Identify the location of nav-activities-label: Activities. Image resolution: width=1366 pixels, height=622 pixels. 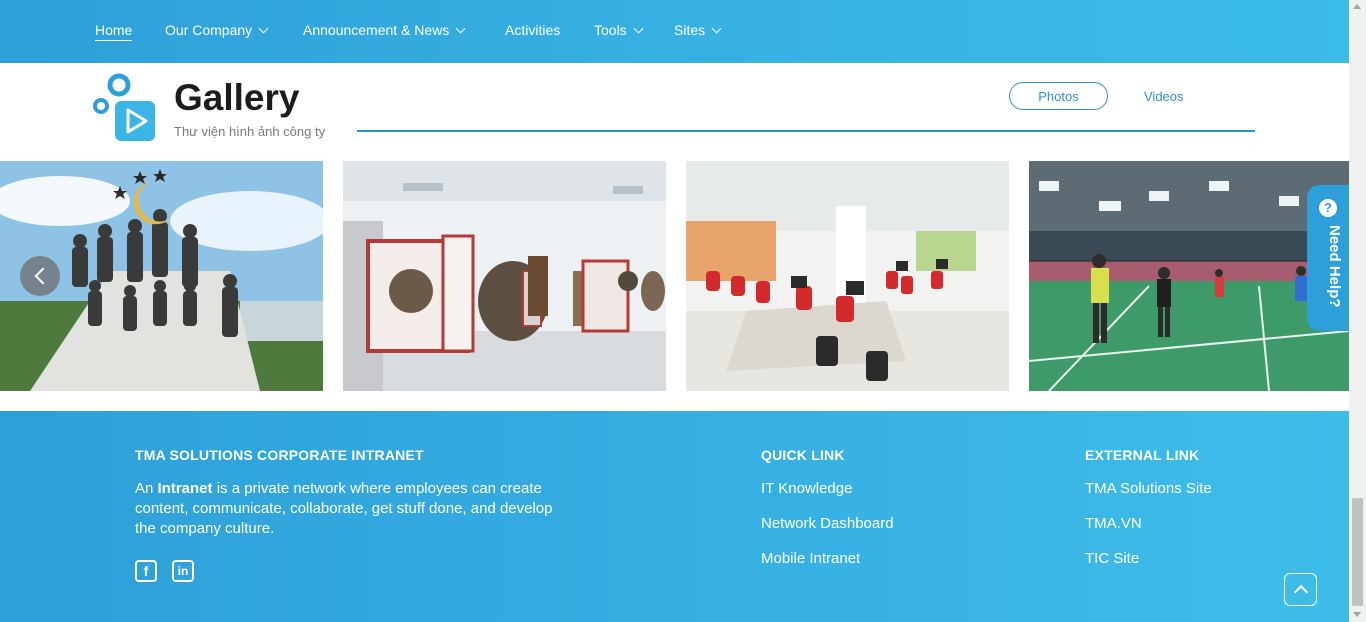
(533, 30).